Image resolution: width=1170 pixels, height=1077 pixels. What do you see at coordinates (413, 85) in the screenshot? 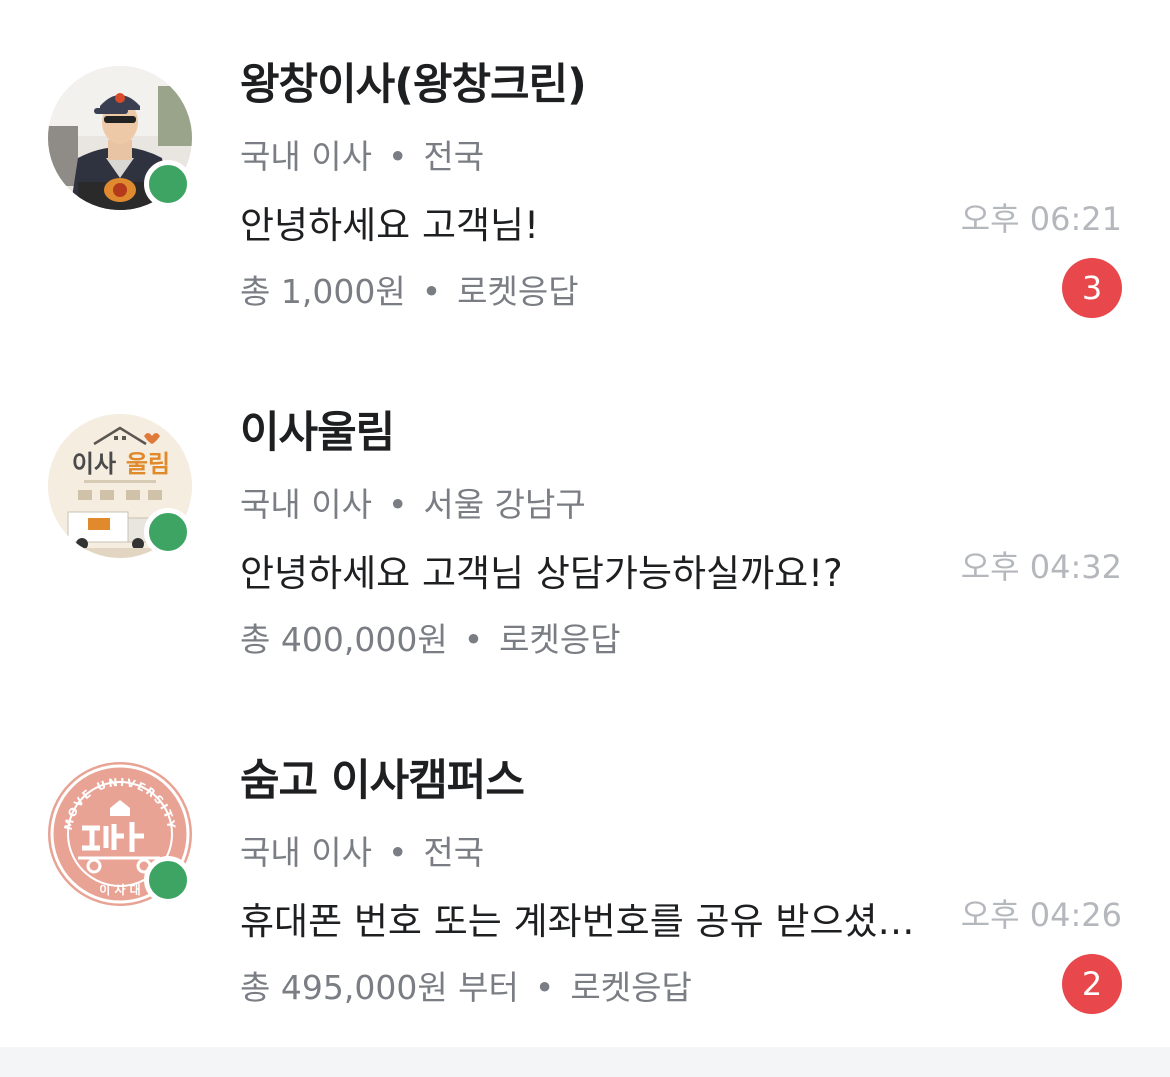
I see `partner-name: 왕창이사(왕창크린)` at bounding box center [413, 85].